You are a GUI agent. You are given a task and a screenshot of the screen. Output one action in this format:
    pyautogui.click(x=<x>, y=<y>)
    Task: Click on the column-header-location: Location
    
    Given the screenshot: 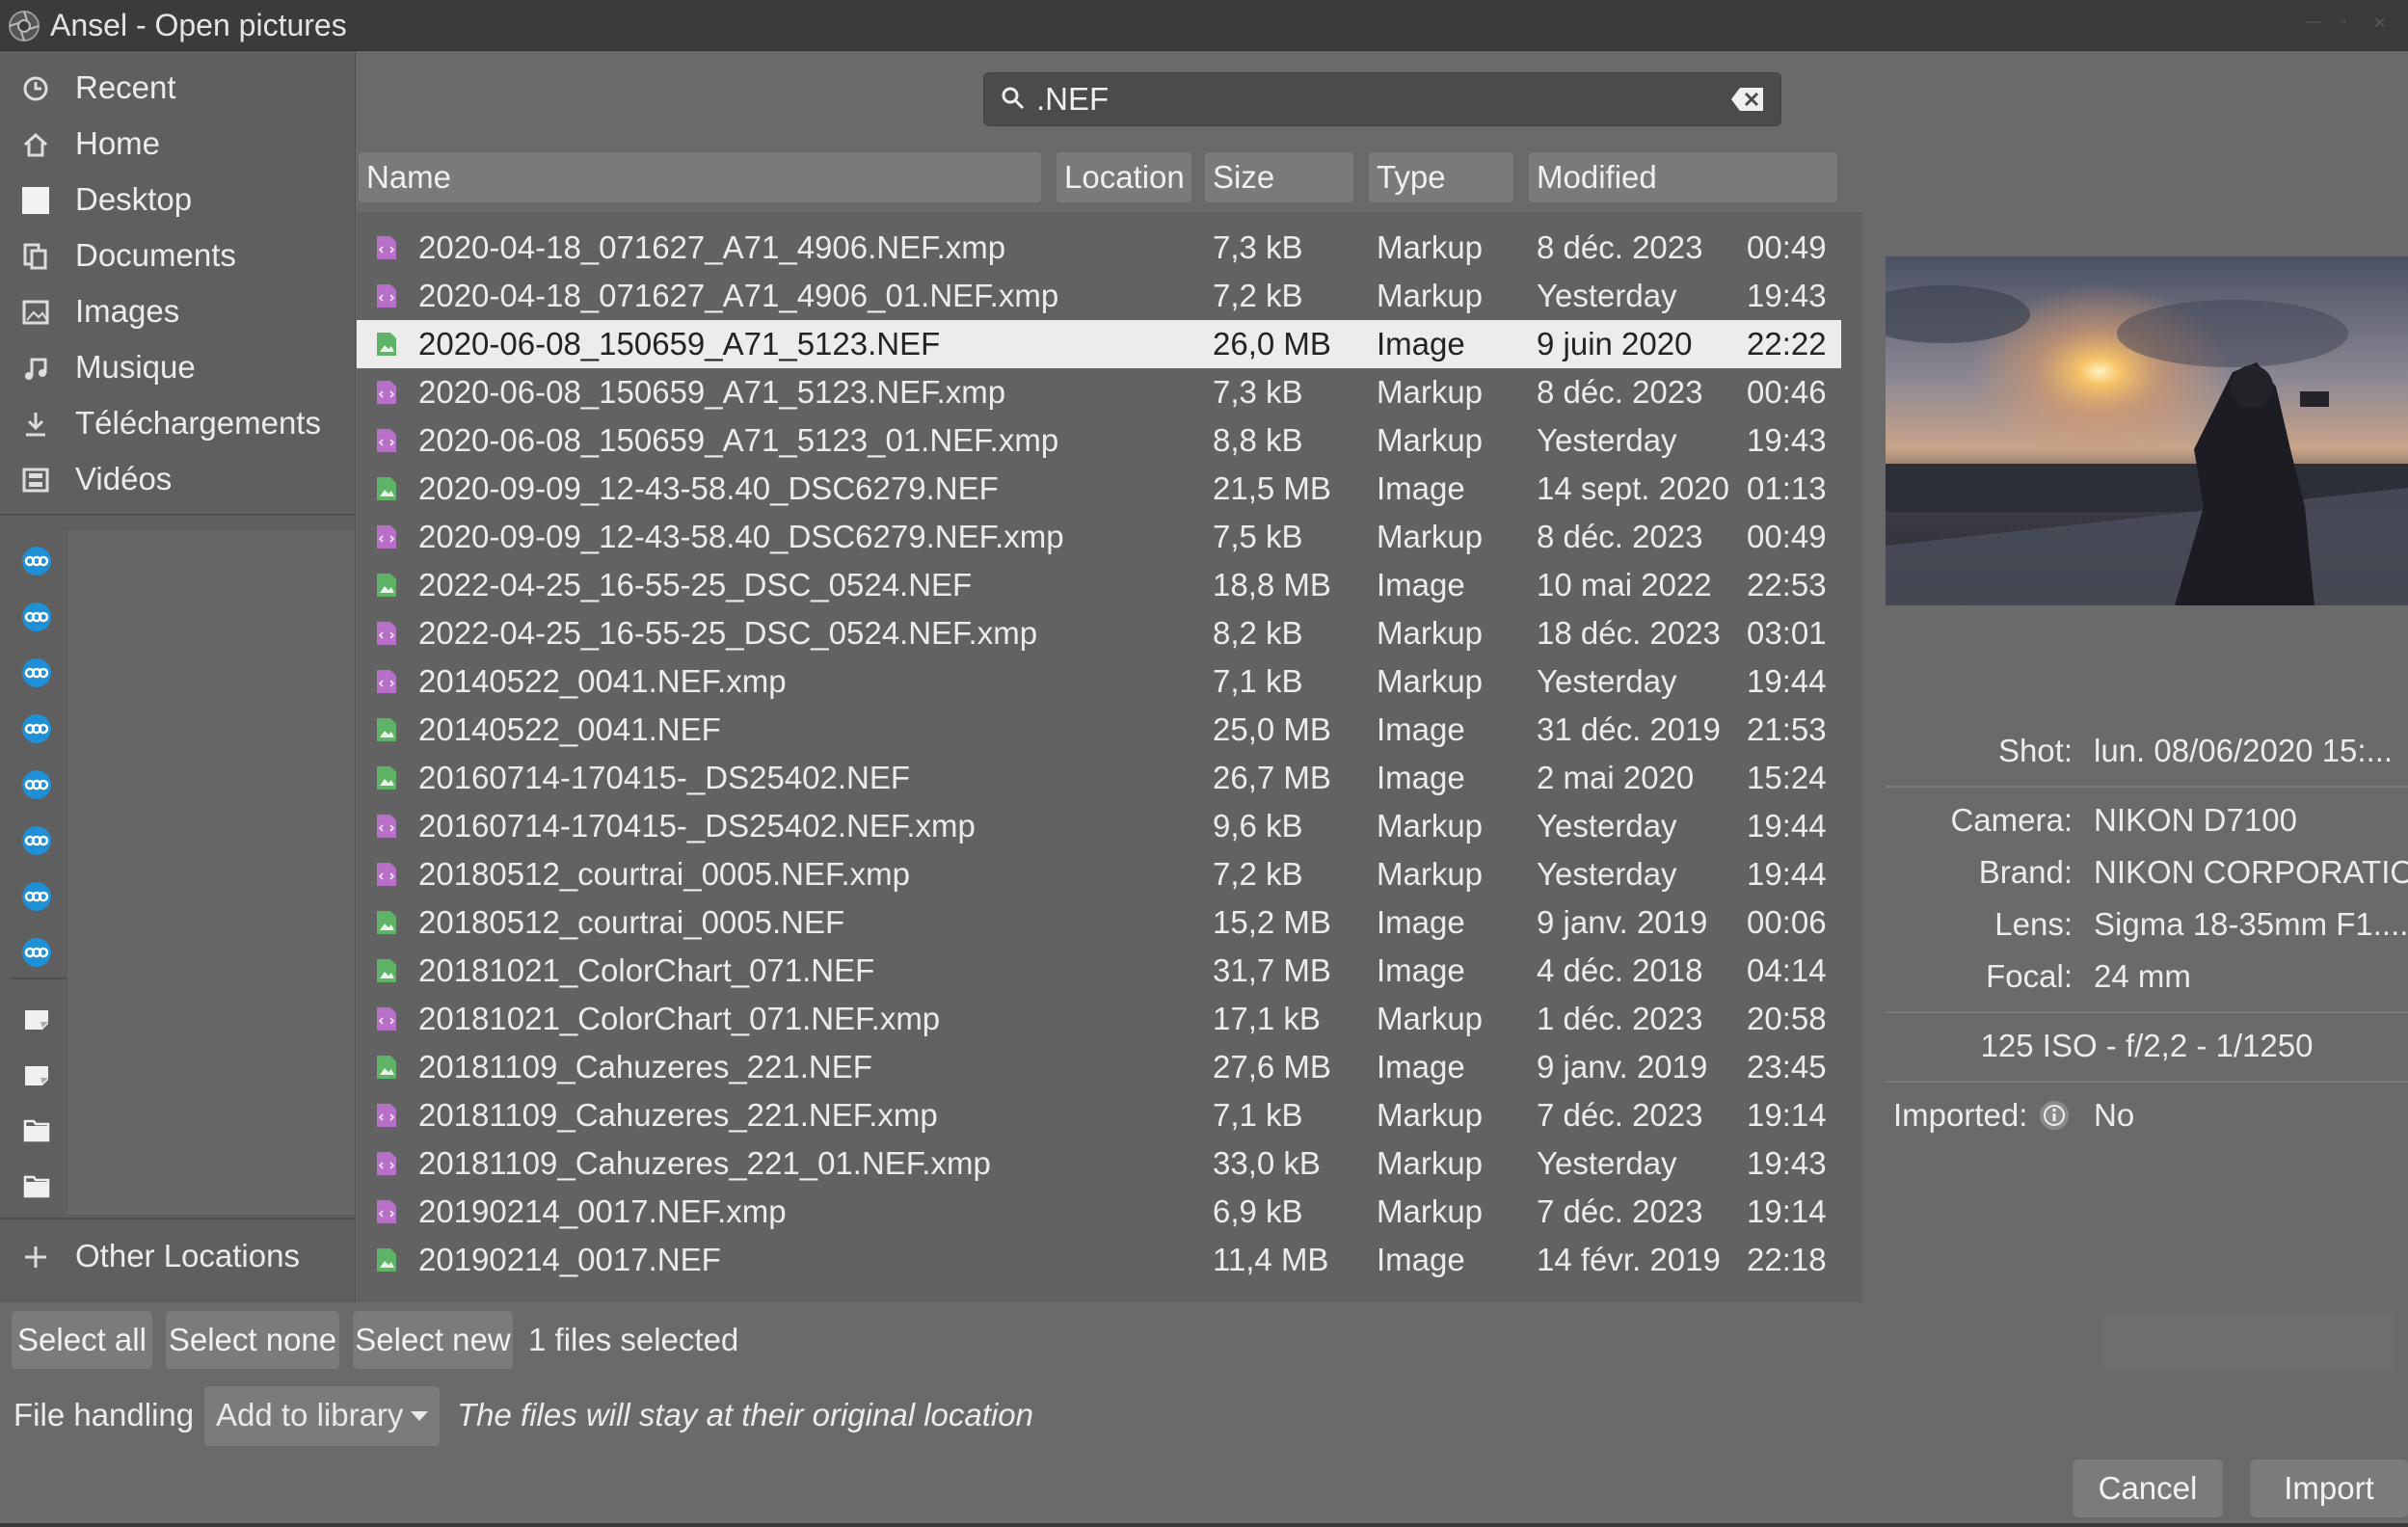 What is the action you would take?
    pyautogui.click(x=1124, y=177)
    